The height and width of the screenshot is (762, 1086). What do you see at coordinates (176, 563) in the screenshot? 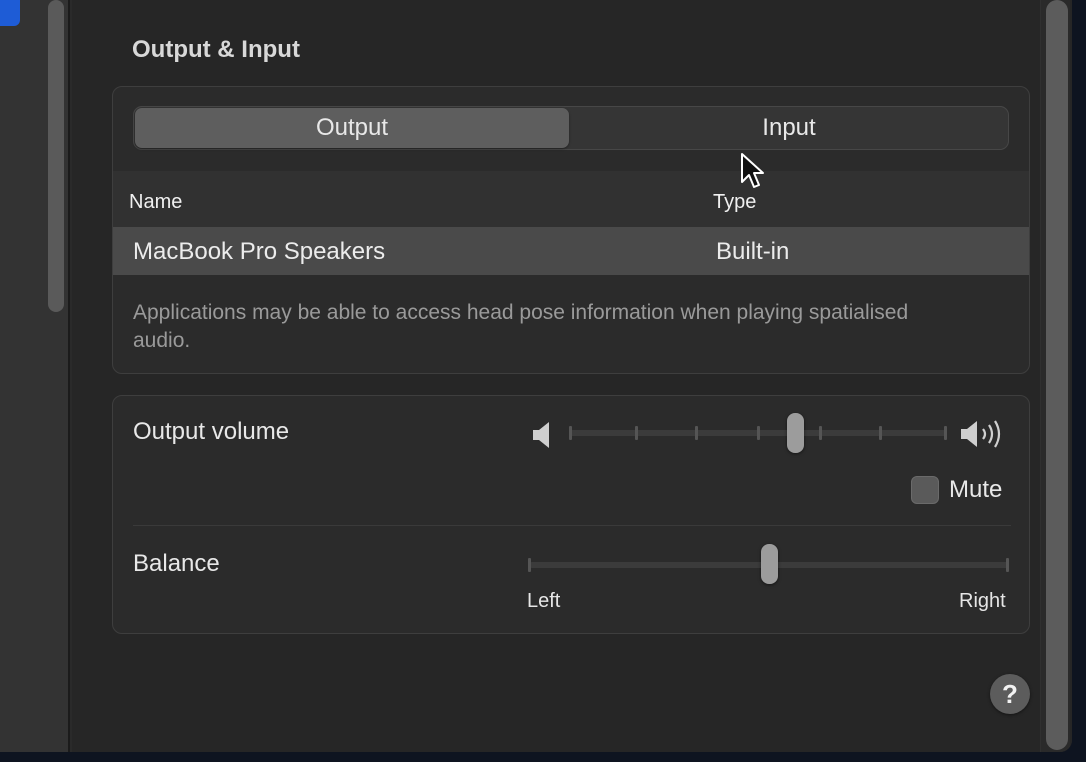
I see `balance-label: Balance` at bounding box center [176, 563].